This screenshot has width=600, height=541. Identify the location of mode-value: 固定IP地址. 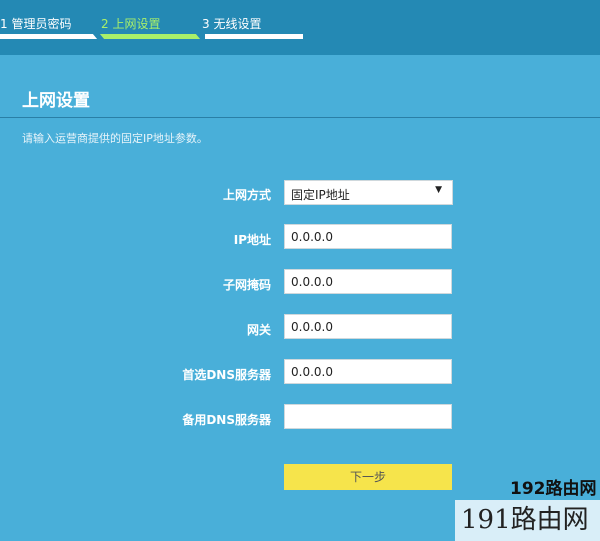
(320, 195).